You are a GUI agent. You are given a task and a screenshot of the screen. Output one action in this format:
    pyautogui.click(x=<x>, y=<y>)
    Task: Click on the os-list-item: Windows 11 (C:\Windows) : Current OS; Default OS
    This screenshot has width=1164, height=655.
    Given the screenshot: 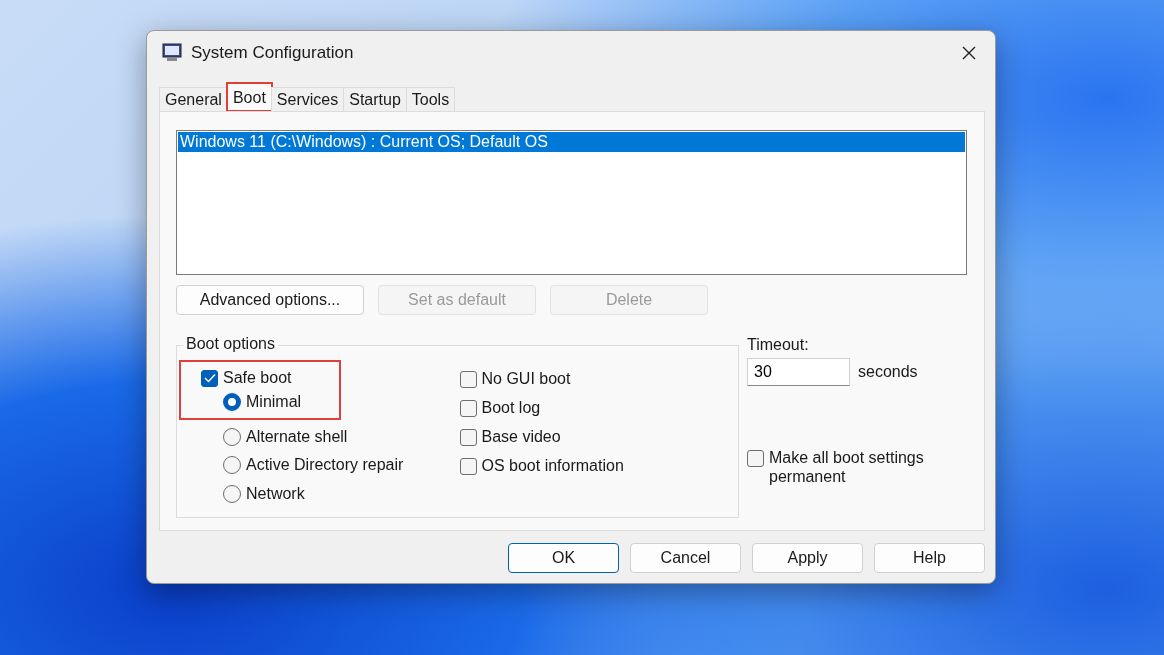 What is the action you would take?
    pyautogui.click(x=571, y=142)
    